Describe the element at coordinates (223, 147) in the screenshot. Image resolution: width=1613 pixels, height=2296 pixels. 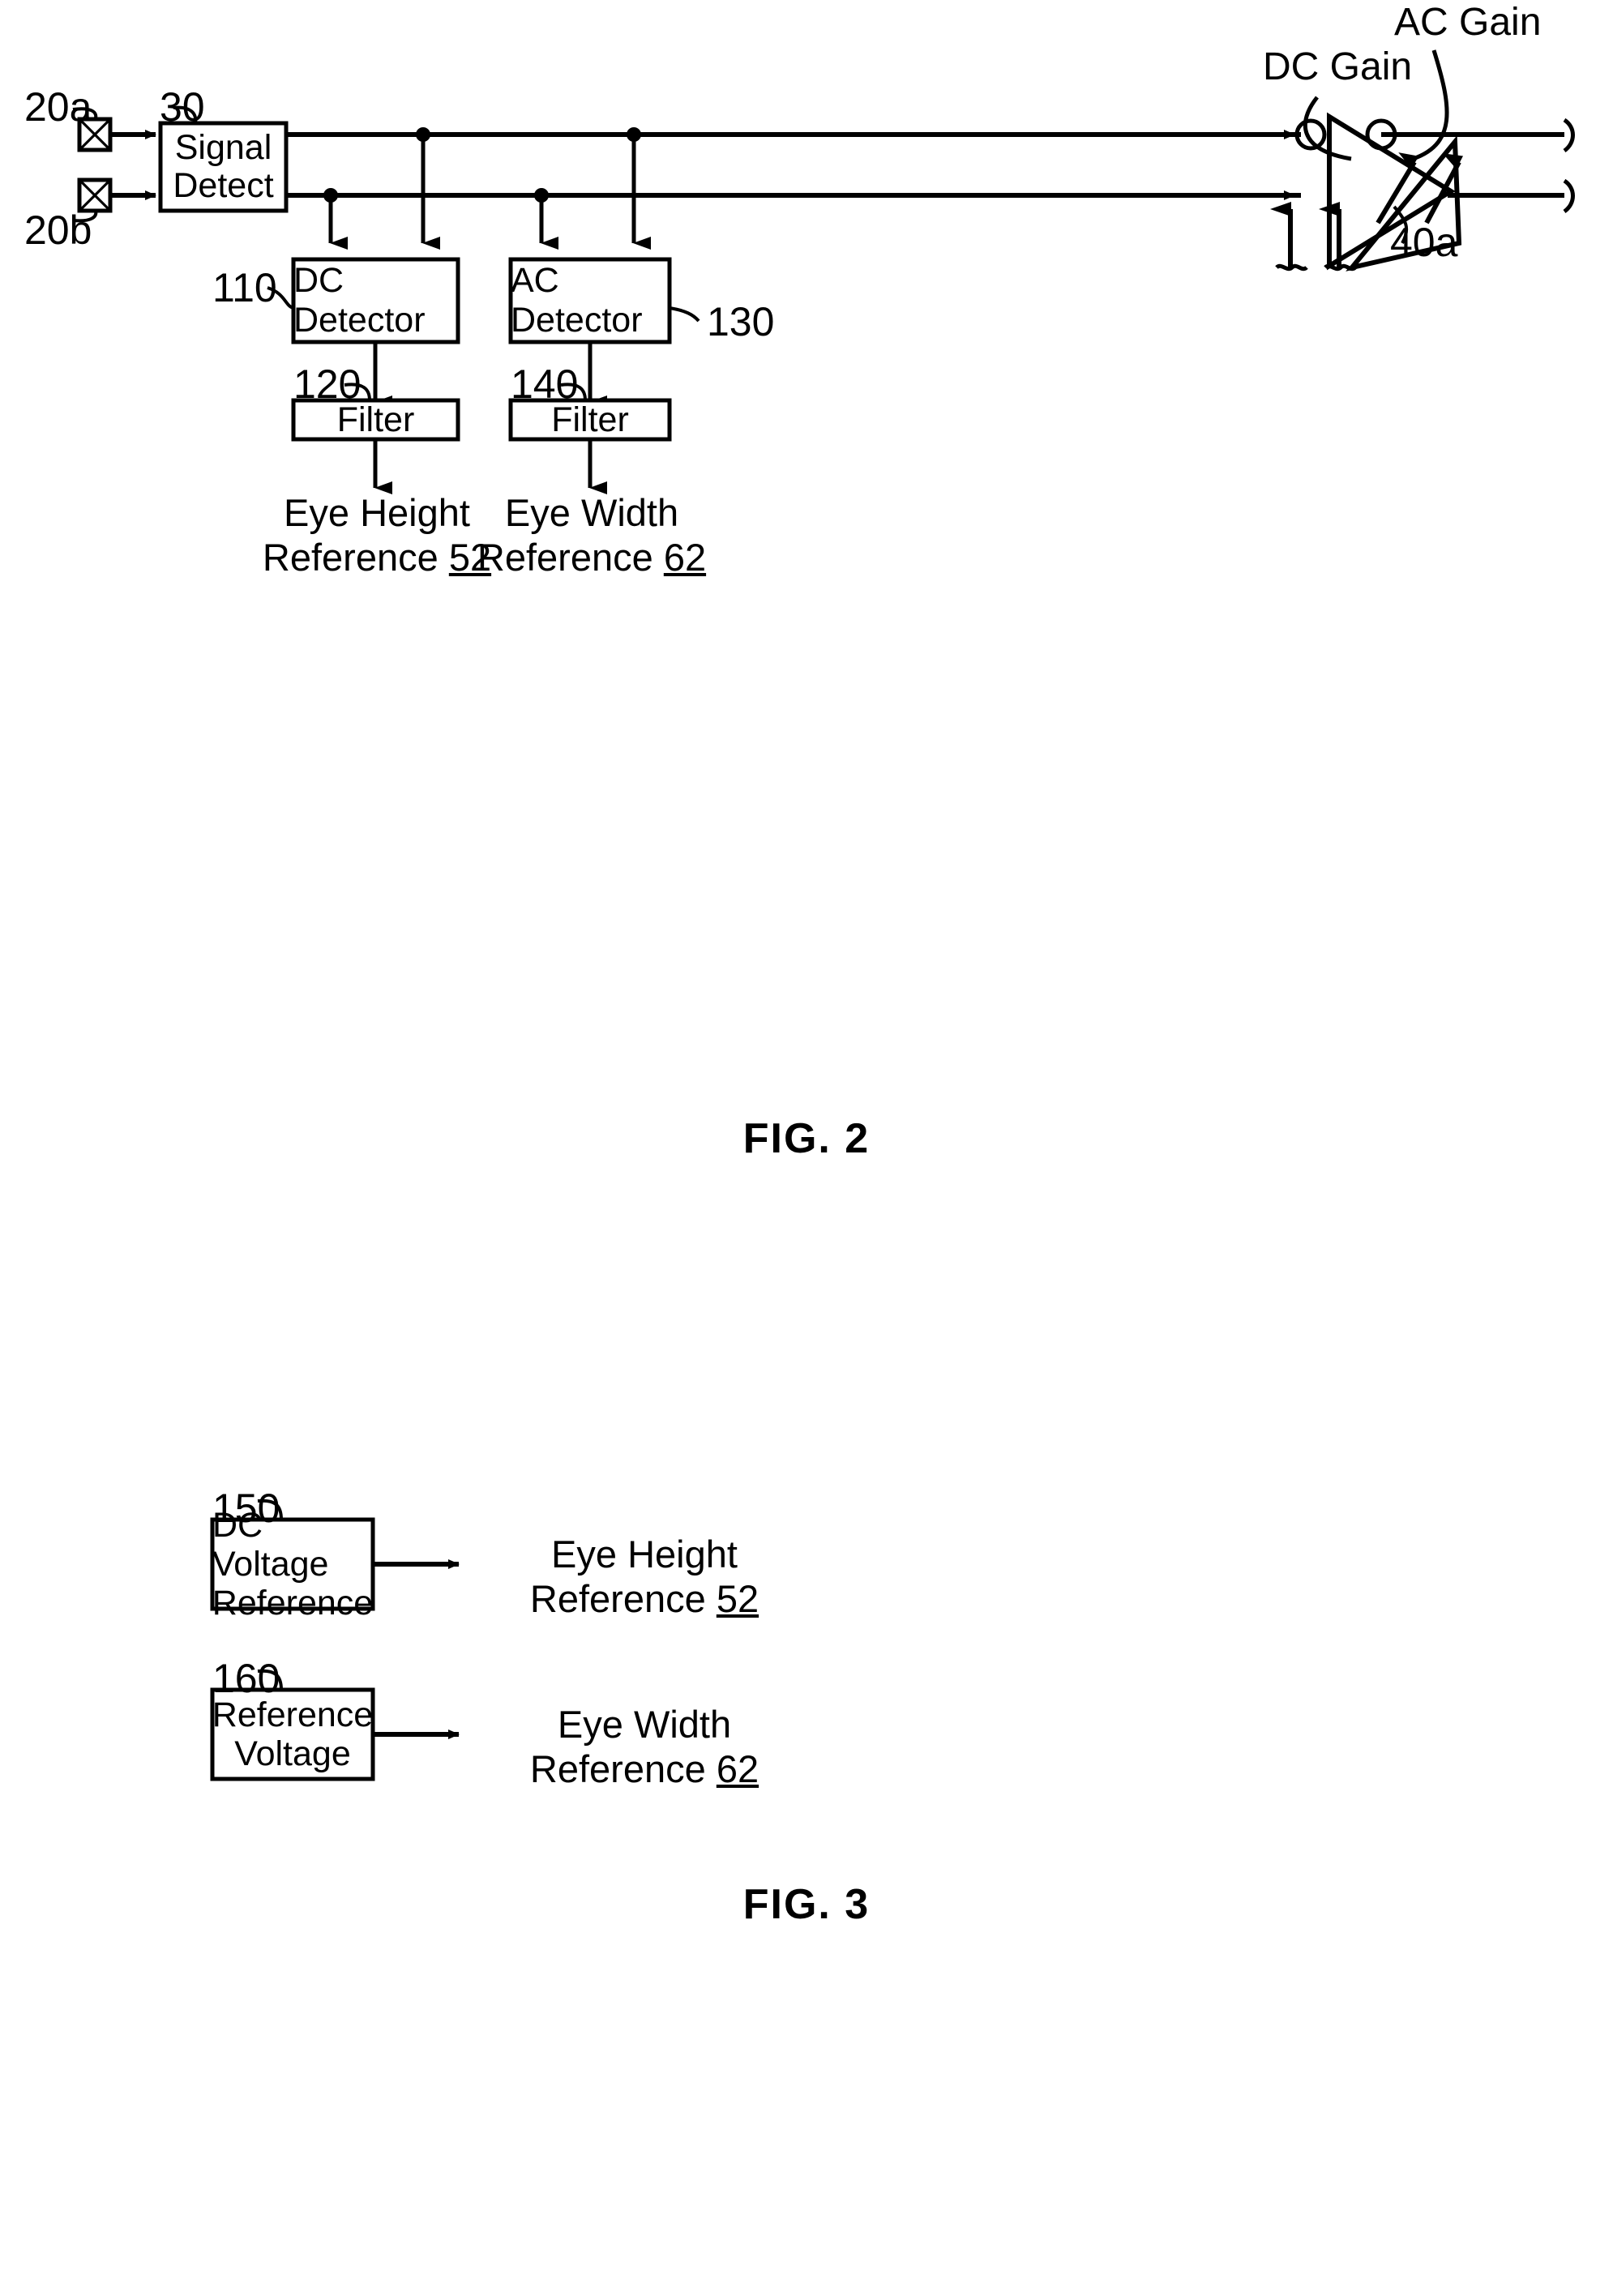
I see `block-signal-detect-line1: Signal` at that location.